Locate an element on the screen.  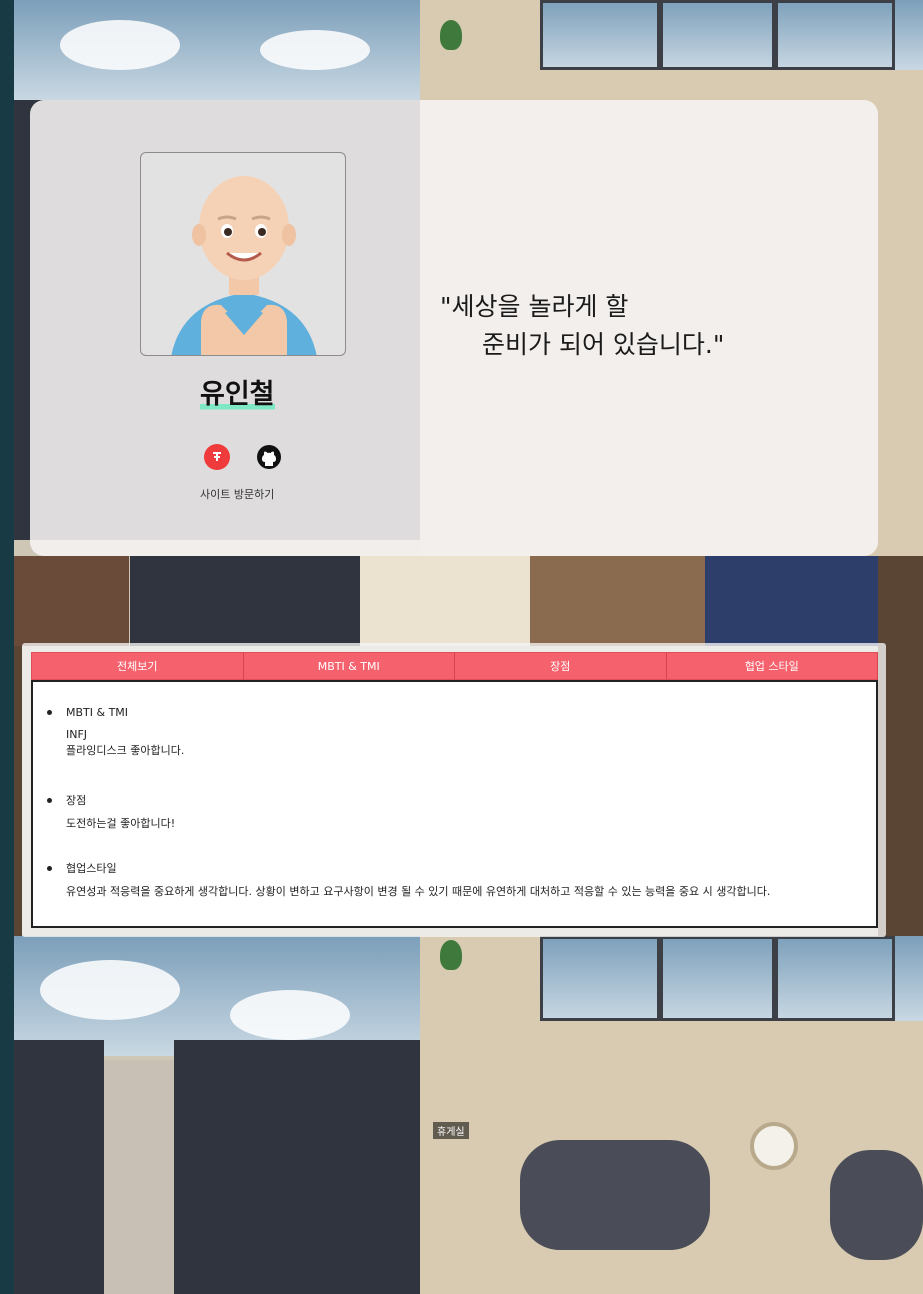
section-title-text: MBTI & TMI is located at coordinates (97, 712).